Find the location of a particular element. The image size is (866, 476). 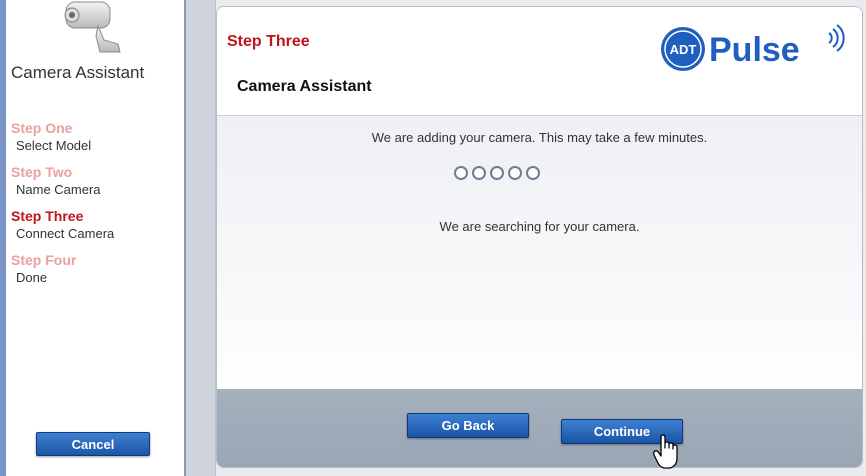

panel-divider is located at coordinates (201, 238).